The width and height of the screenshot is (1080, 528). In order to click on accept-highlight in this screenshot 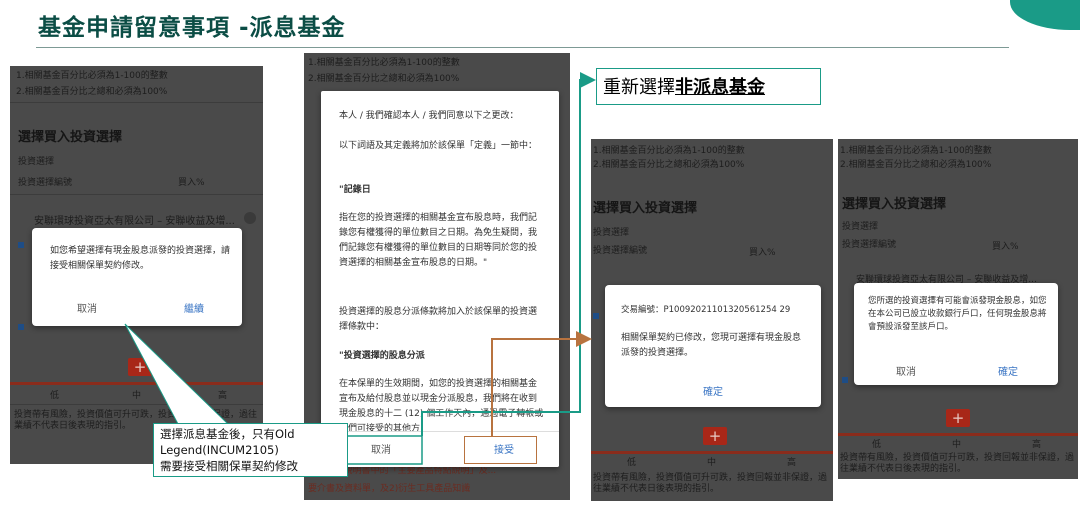, I will do `click(500, 450)`.